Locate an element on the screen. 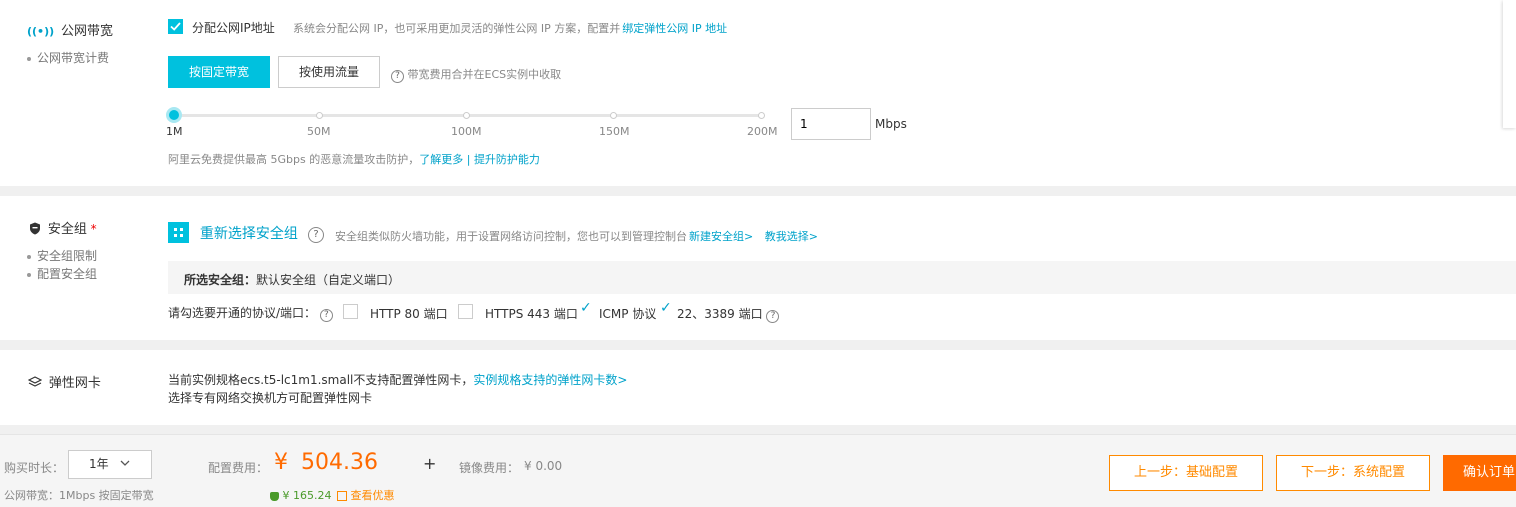 Image resolution: width=1516 pixels, height=507 pixels. security-help-icon: ? is located at coordinates (316, 234).